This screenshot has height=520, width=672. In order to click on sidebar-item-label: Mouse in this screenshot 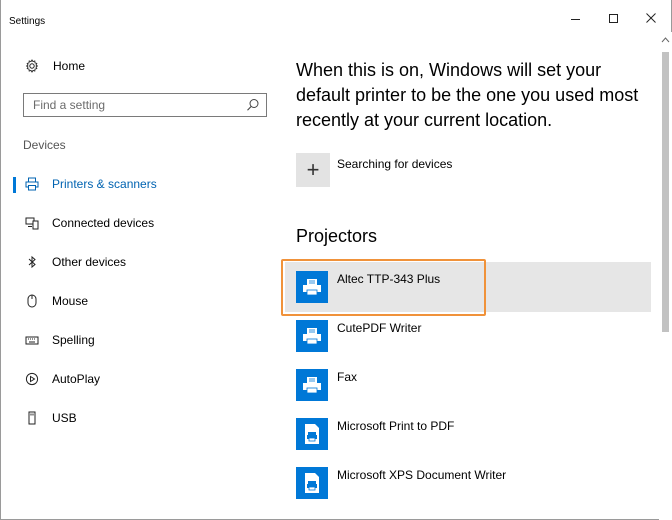, I will do `click(70, 301)`.